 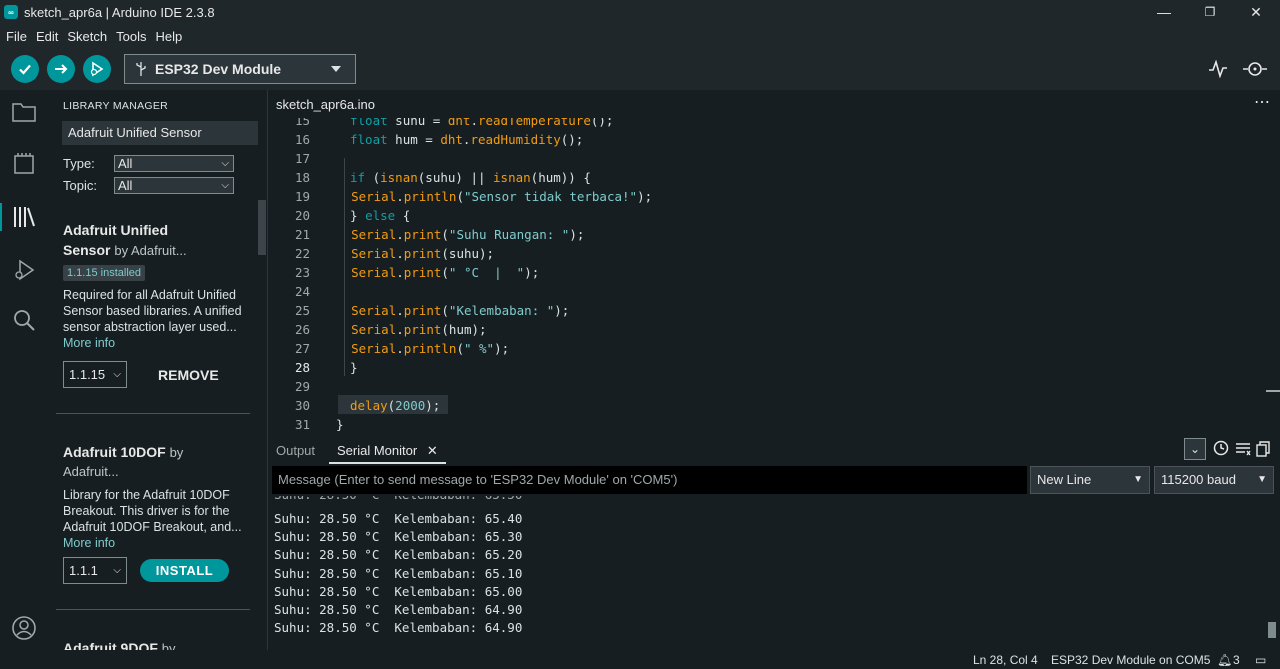 I want to click on maximize-button: ❐, so click(x=1210, y=12).